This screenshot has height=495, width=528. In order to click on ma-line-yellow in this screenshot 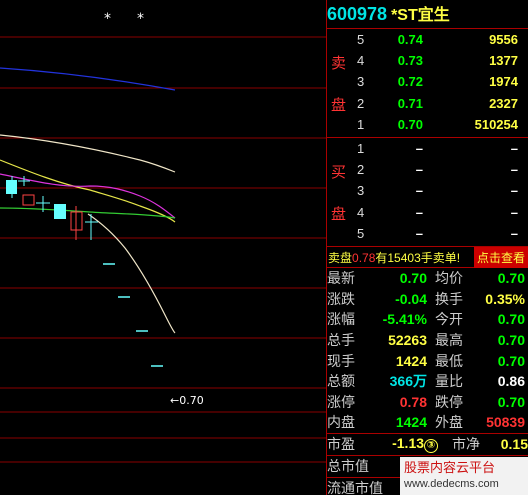, I will do `click(88, 191)`.